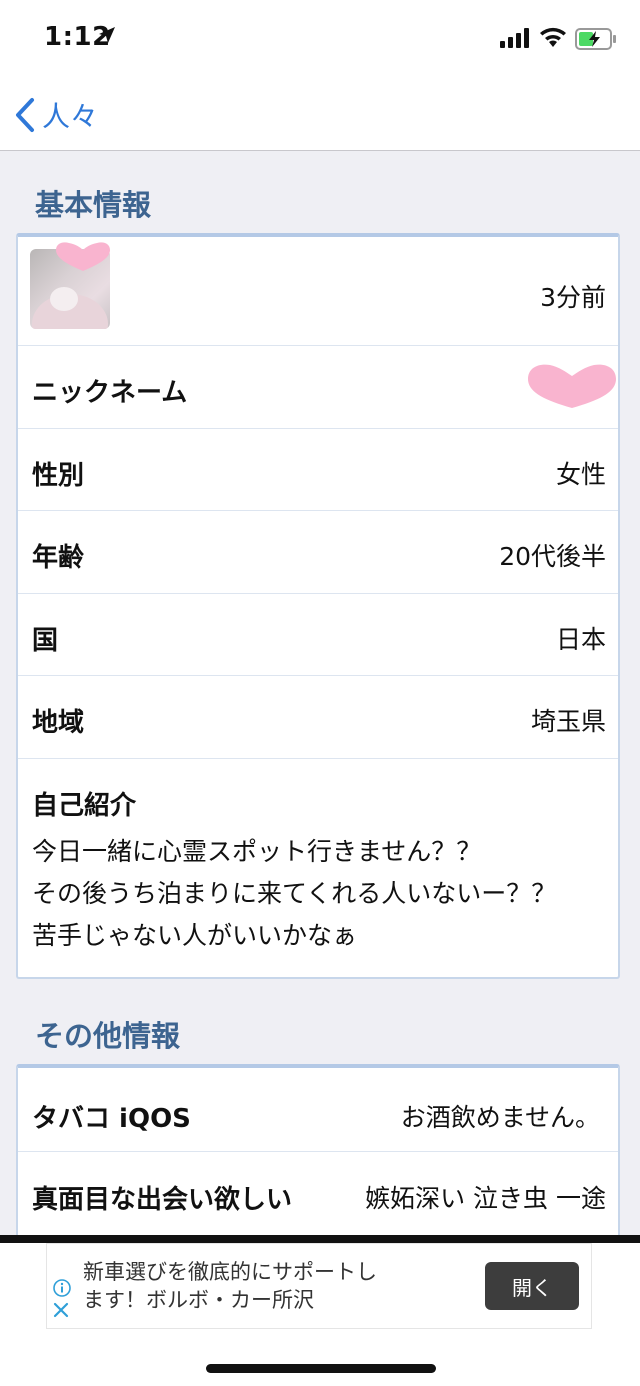  Describe the element at coordinates (61, 1310) in the screenshot. I see `close-icon` at that location.